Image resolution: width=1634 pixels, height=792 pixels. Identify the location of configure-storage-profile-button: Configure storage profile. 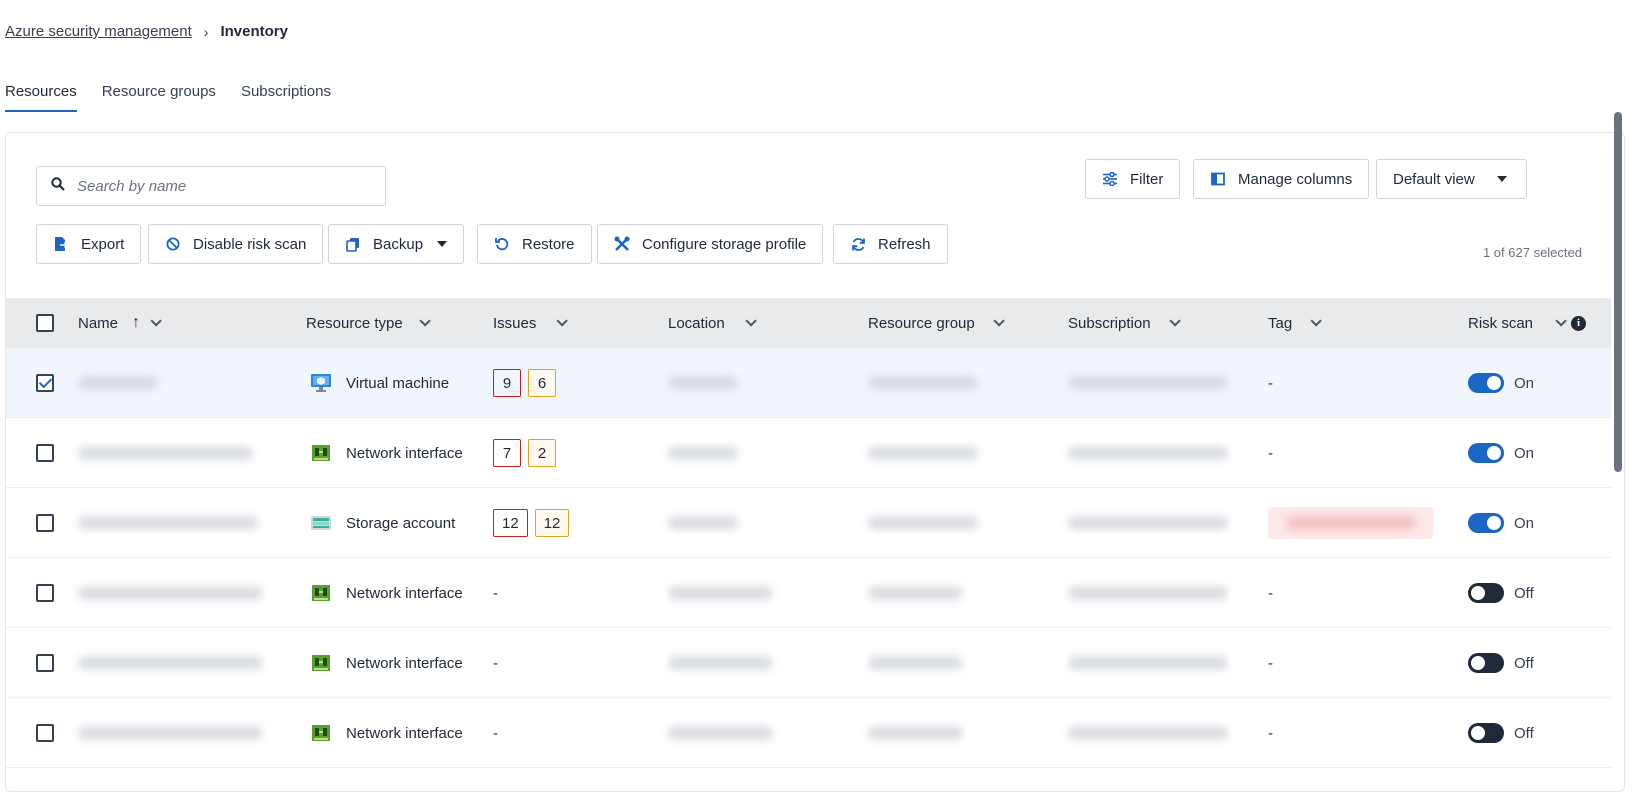
(710, 244).